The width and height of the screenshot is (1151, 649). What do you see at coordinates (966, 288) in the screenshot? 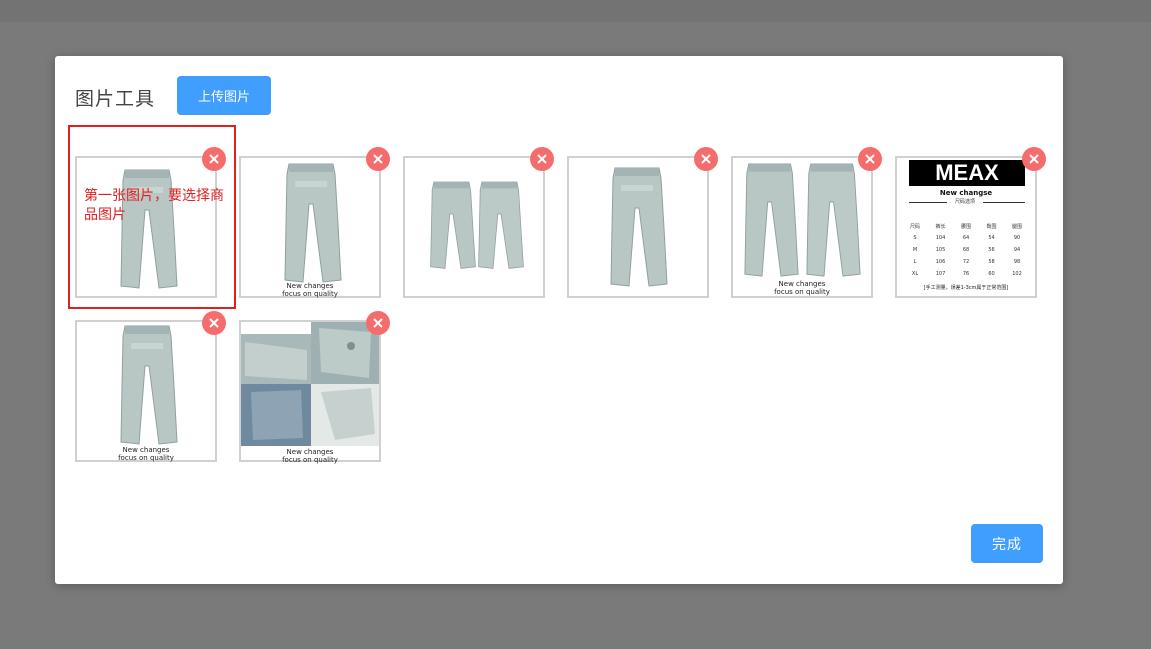
I see `size-chart-note: [手工测量，误差1-3cm属于正常范围]` at bounding box center [966, 288].